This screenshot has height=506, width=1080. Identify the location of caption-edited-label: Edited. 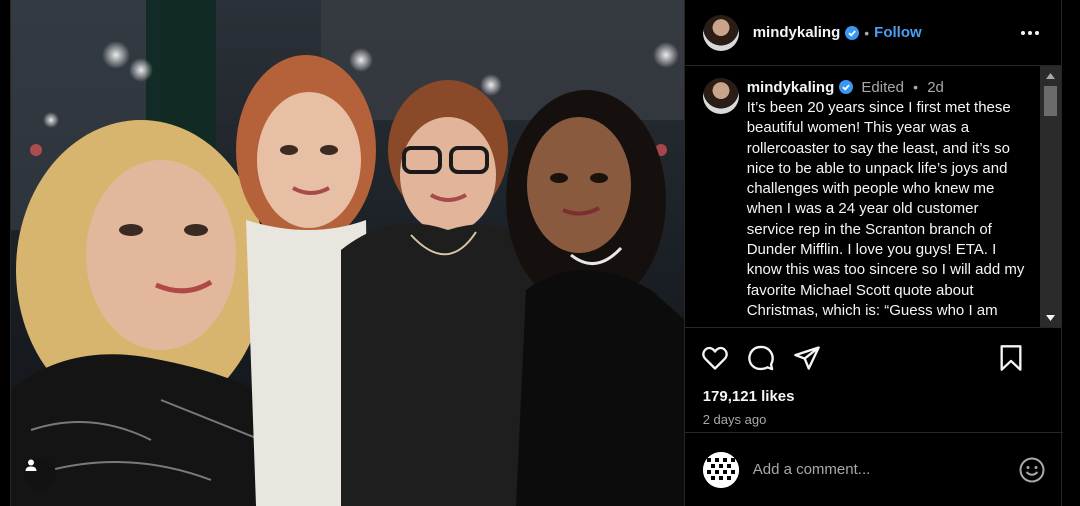
(882, 87).